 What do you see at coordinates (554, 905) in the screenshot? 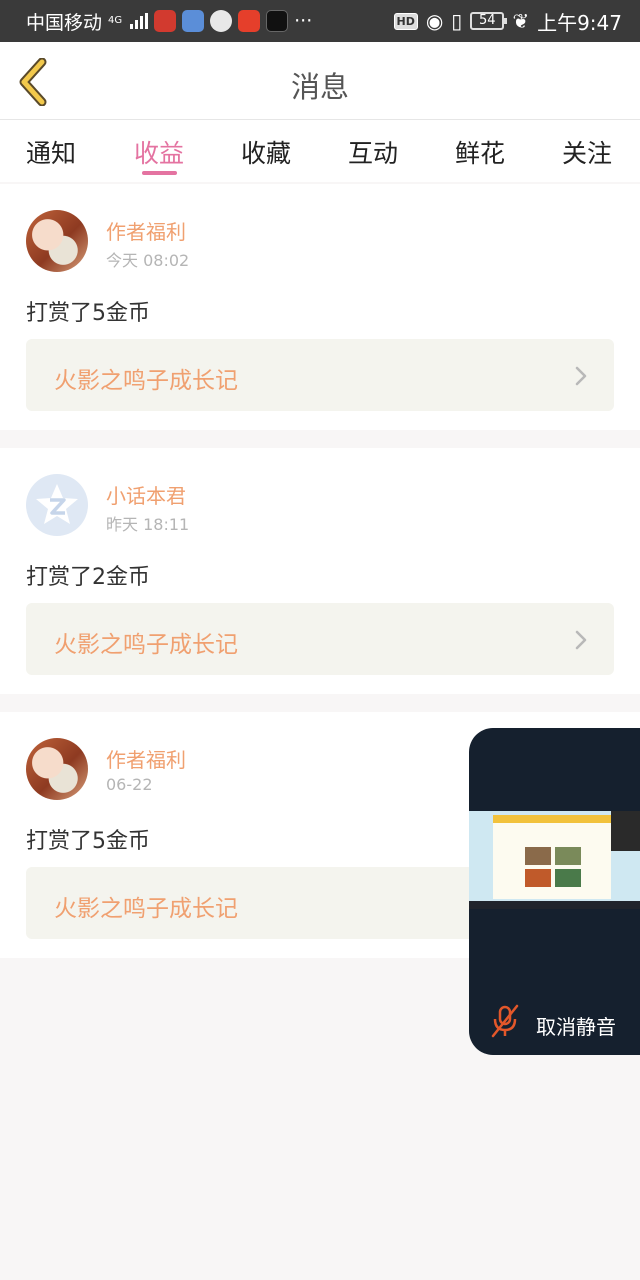
I see `taskbar` at bounding box center [554, 905].